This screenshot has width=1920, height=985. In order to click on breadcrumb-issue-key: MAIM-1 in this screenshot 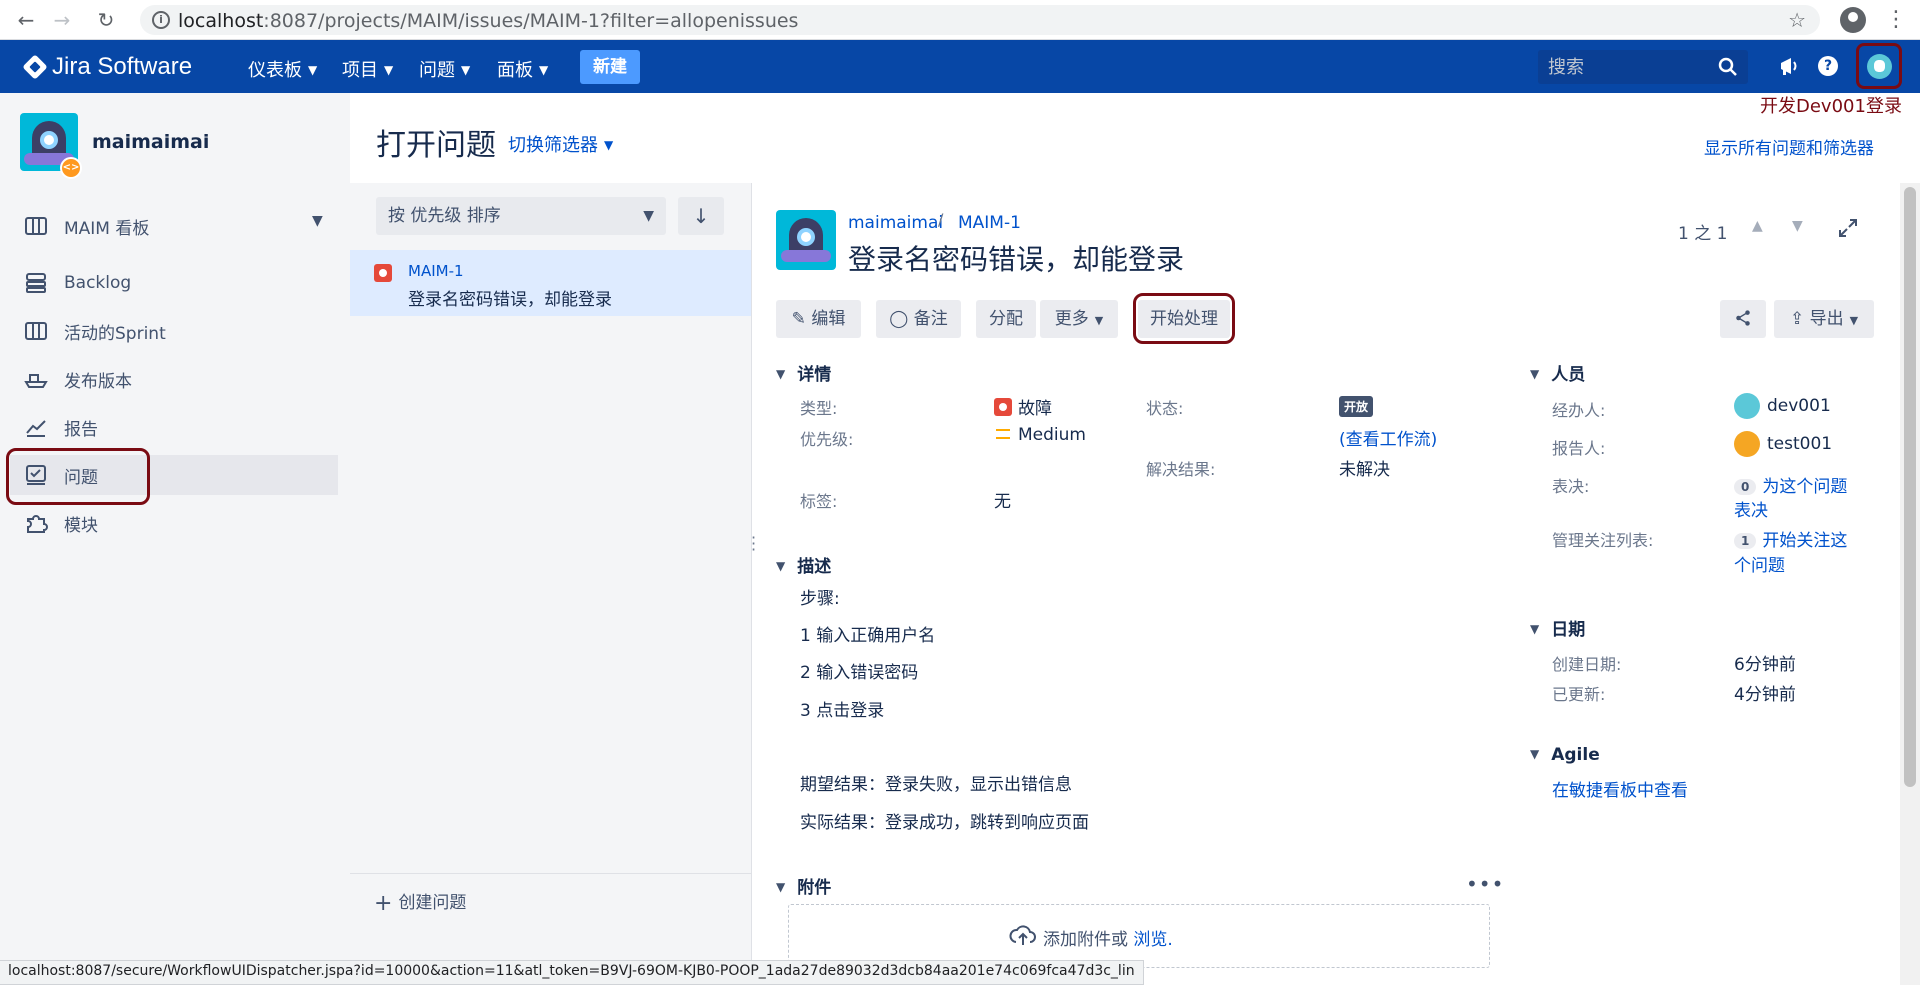, I will do `click(989, 223)`.